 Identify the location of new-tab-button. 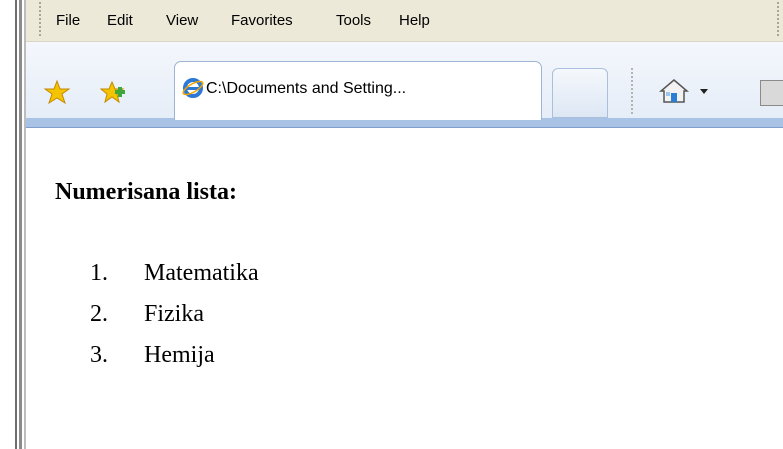
(580, 93).